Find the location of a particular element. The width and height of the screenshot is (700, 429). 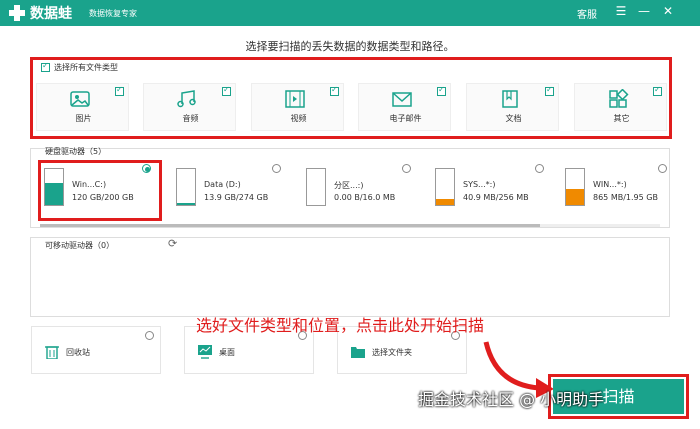

type-card-audio: 音频 is located at coordinates (189, 107).